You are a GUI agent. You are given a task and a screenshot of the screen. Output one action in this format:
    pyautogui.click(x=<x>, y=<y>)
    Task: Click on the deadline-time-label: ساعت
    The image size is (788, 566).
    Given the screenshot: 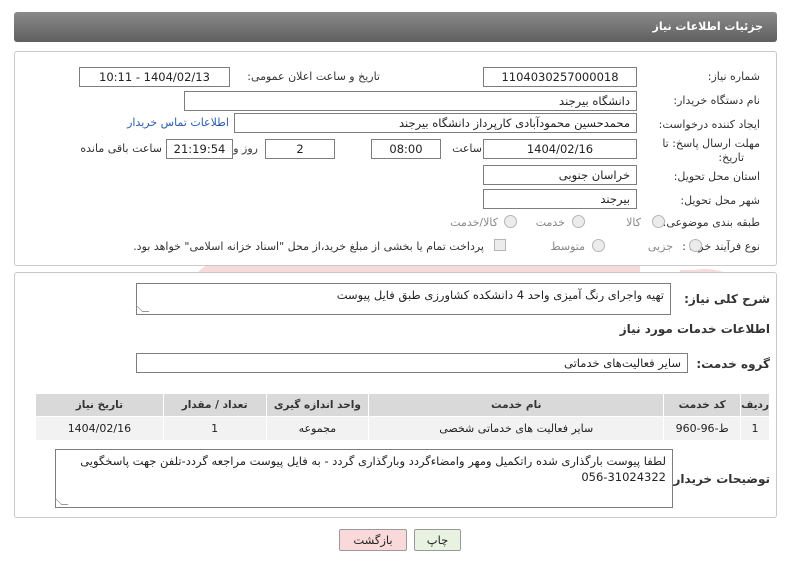 What is the action you would take?
    pyautogui.click(x=467, y=148)
    